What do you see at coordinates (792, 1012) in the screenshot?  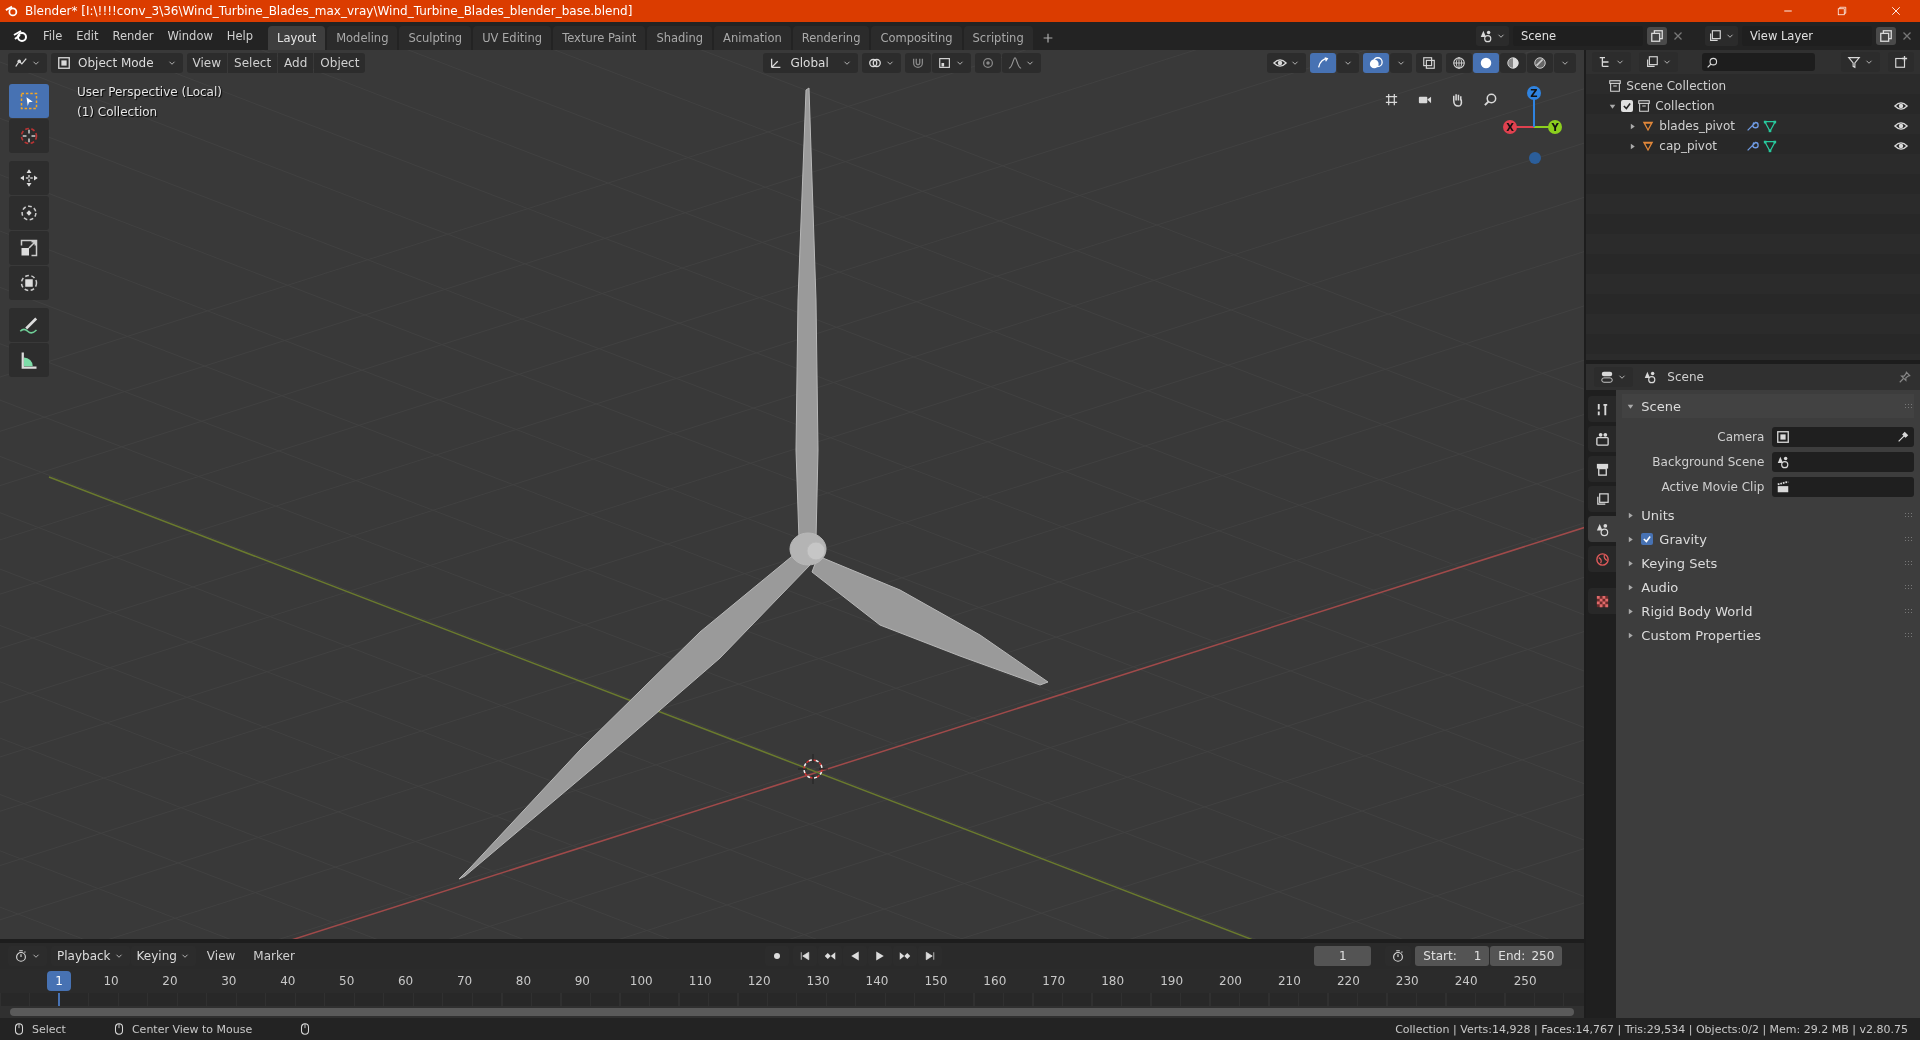 I see `timeline-scrollbar` at bounding box center [792, 1012].